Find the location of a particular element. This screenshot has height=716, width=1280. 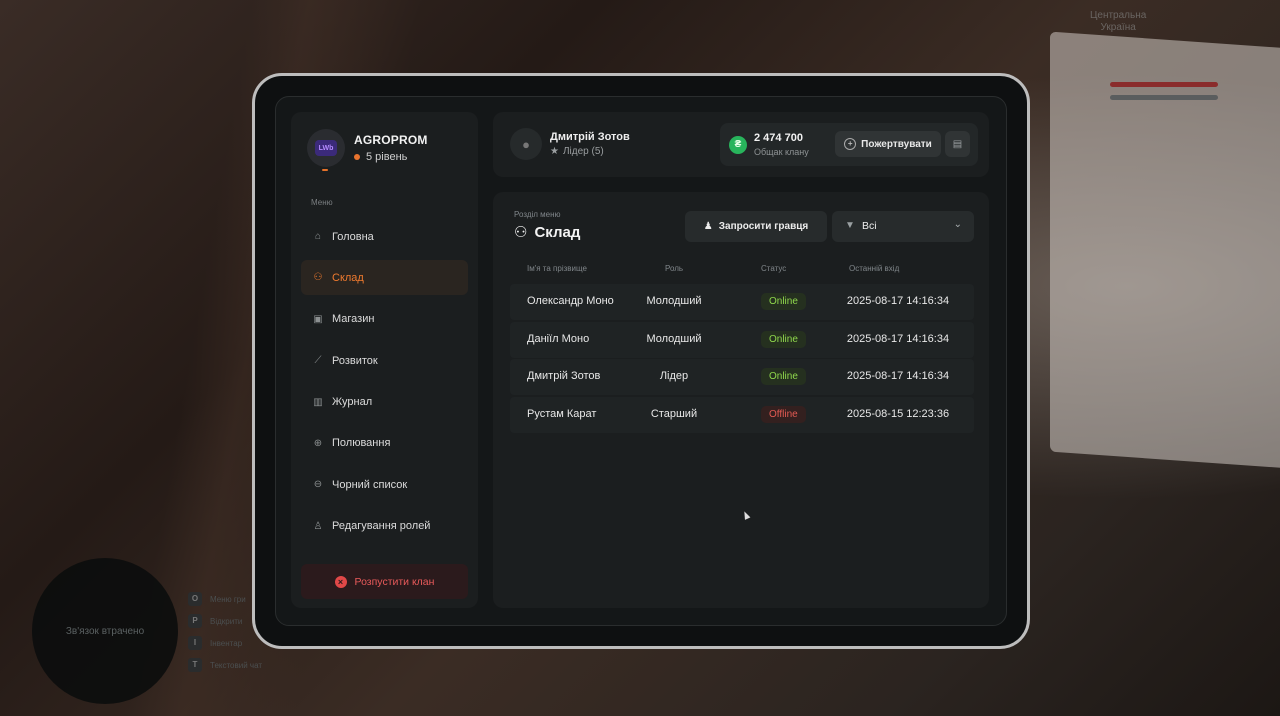

sidebar-item-label: Головна is located at coordinates (353, 236).